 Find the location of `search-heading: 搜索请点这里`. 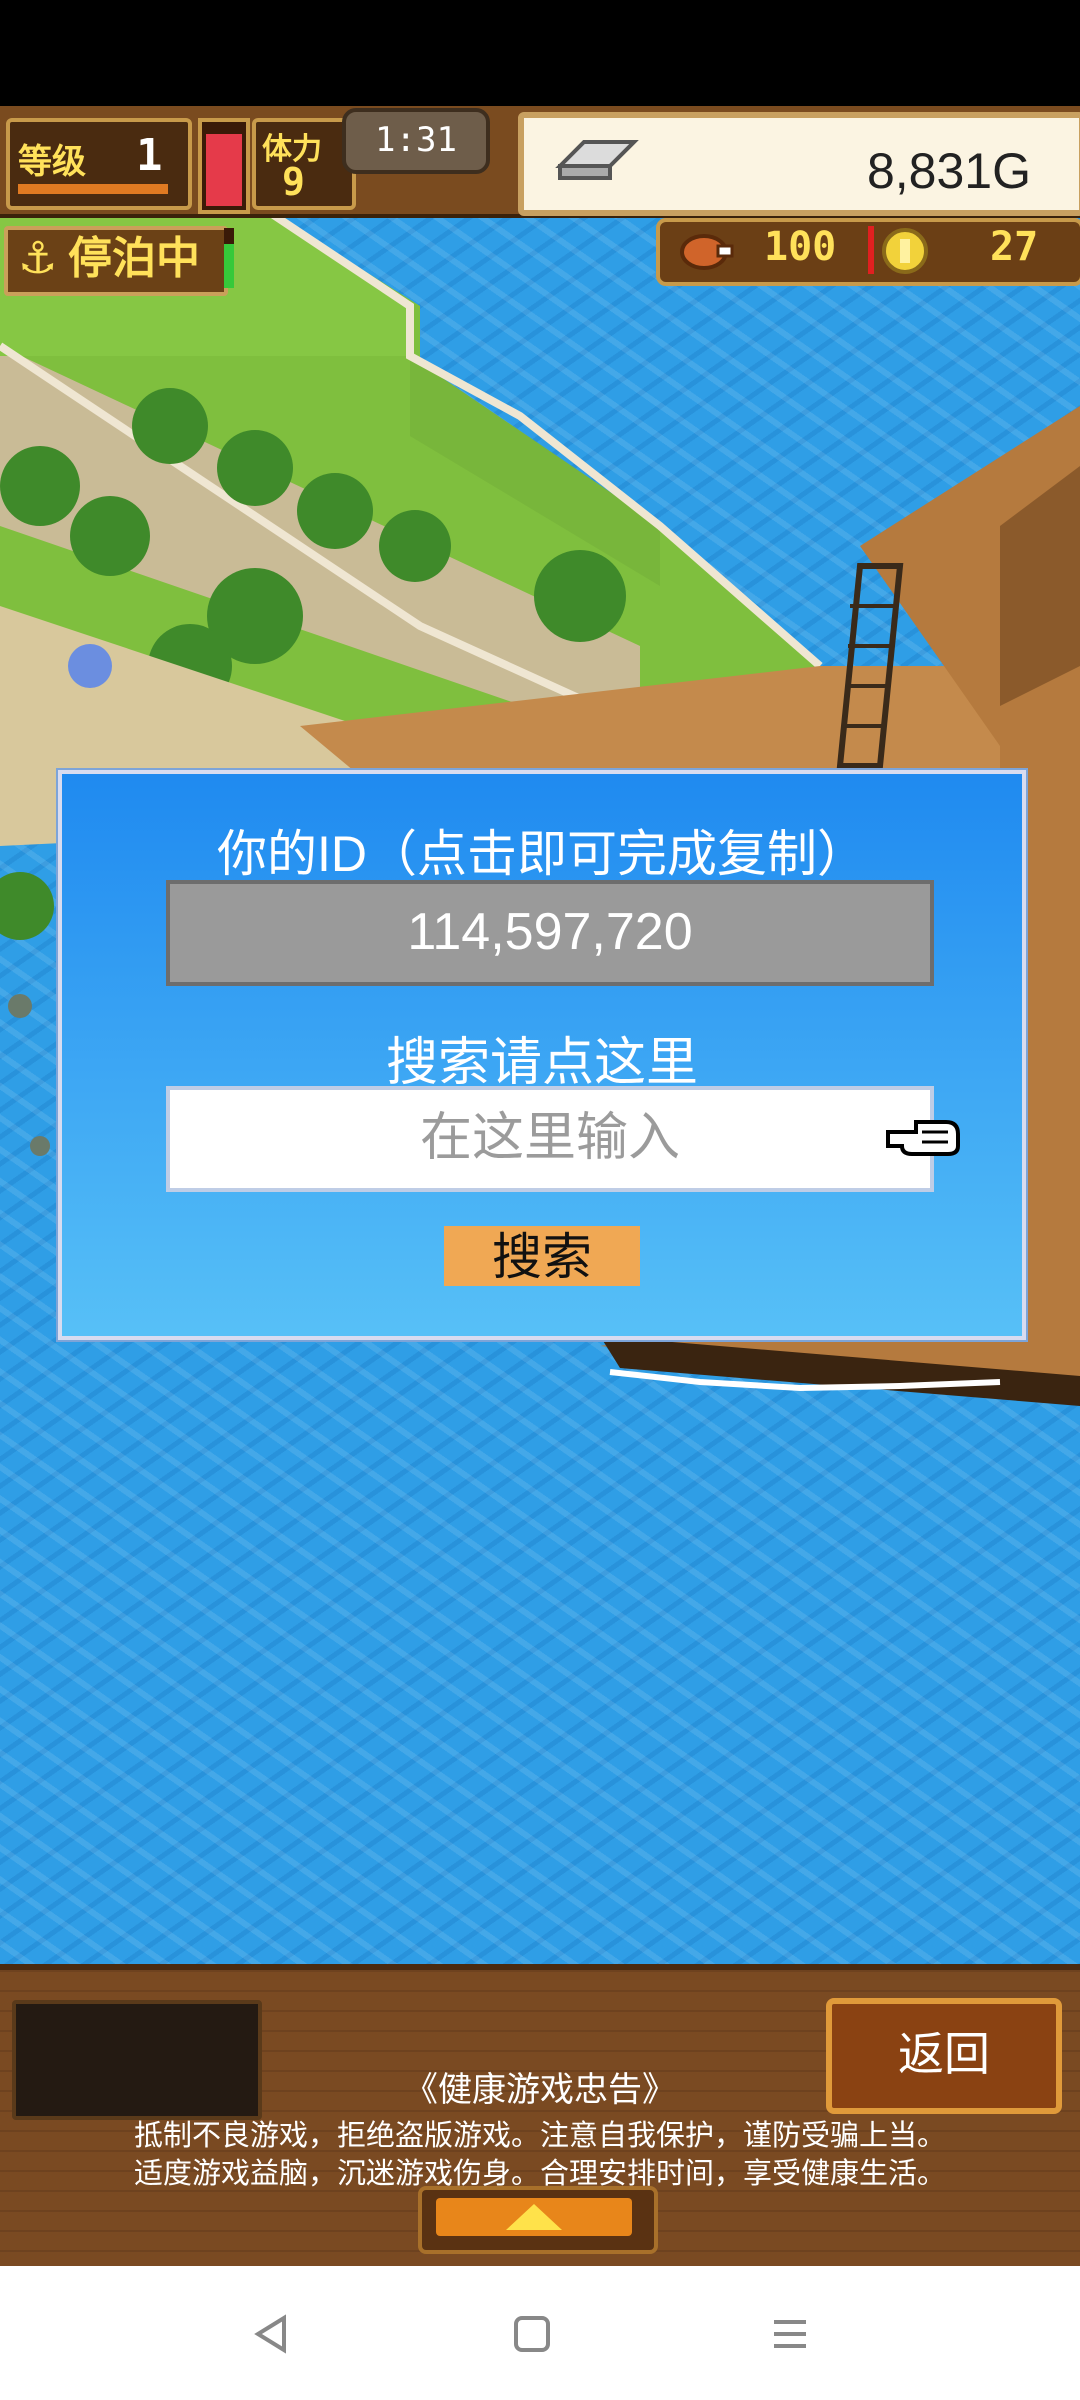

search-heading: 搜索请点这里 is located at coordinates (541, 1063).